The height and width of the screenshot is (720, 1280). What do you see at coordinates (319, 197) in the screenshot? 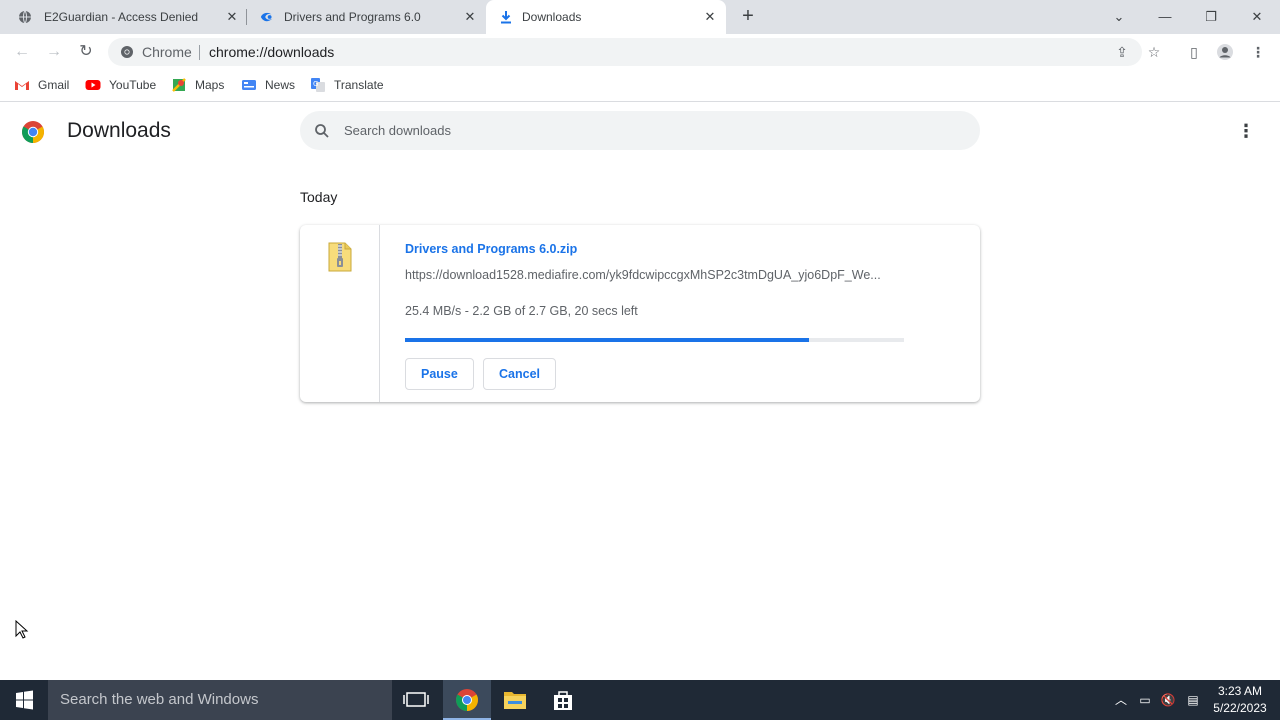
I see `date-section-header: Today` at bounding box center [319, 197].